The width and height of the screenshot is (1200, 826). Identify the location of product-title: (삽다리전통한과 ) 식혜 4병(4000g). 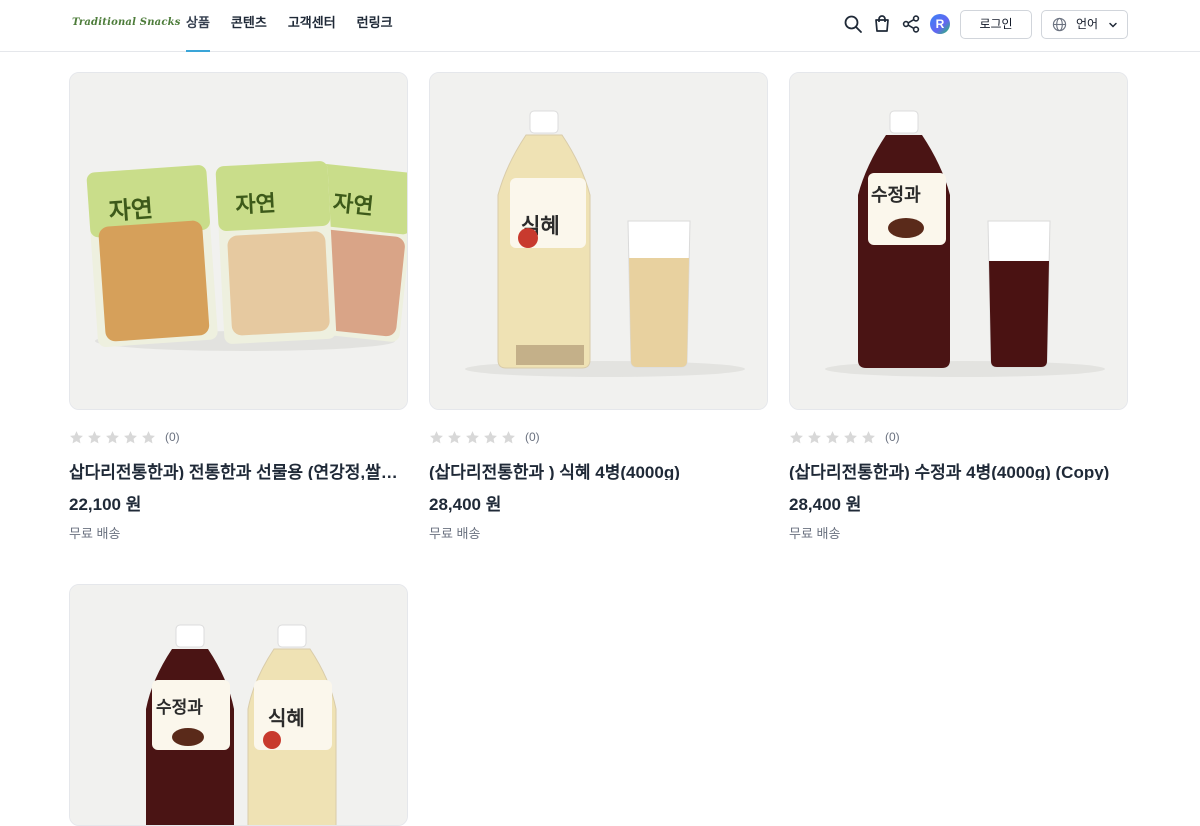
(598, 469).